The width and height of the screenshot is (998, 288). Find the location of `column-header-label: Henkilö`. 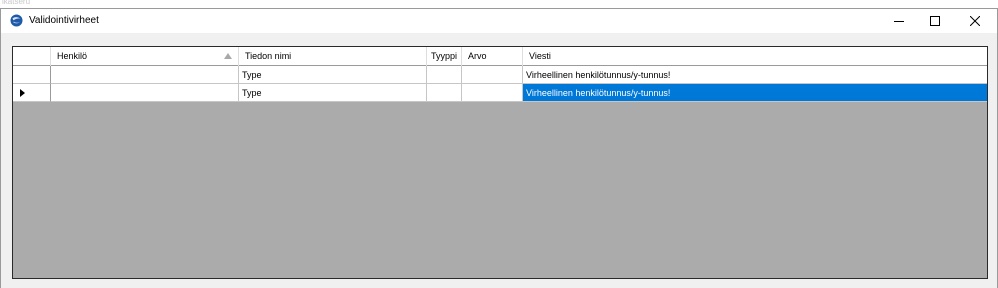

column-header-label: Henkilö is located at coordinates (72, 56).